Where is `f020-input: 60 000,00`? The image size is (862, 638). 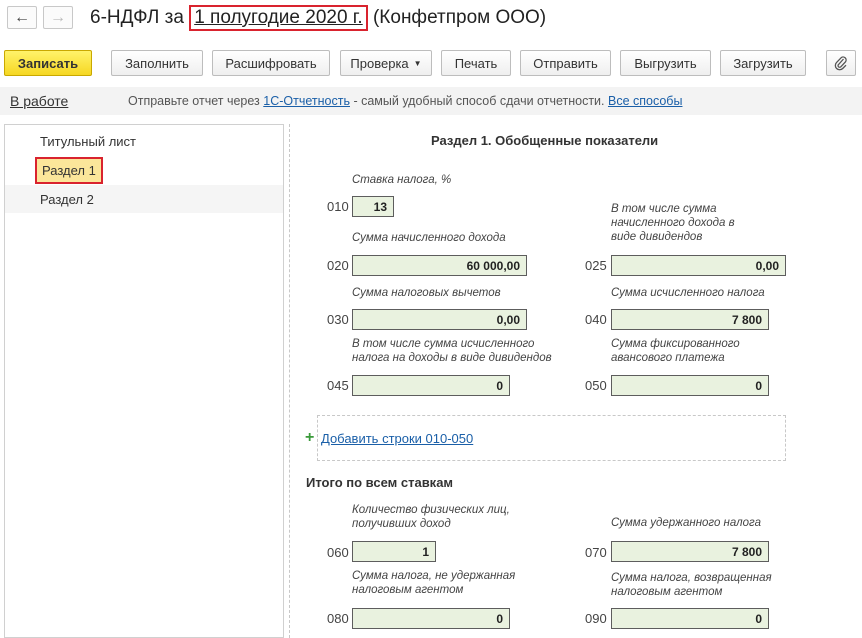 f020-input: 60 000,00 is located at coordinates (439, 265).